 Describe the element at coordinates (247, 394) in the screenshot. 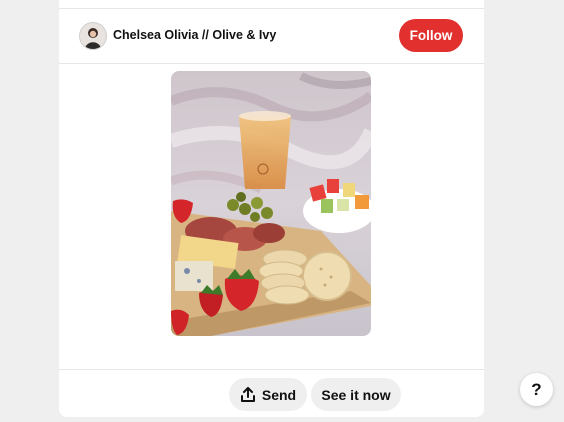

I see `share-upload-icon` at that location.